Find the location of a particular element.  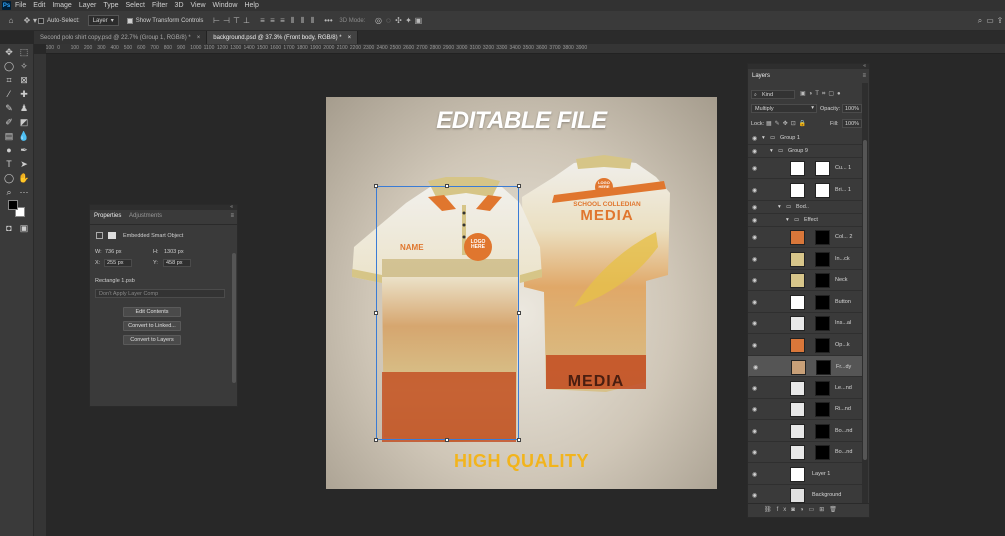

more-tools-icon: ⋯ is located at coordinates (24, 192).